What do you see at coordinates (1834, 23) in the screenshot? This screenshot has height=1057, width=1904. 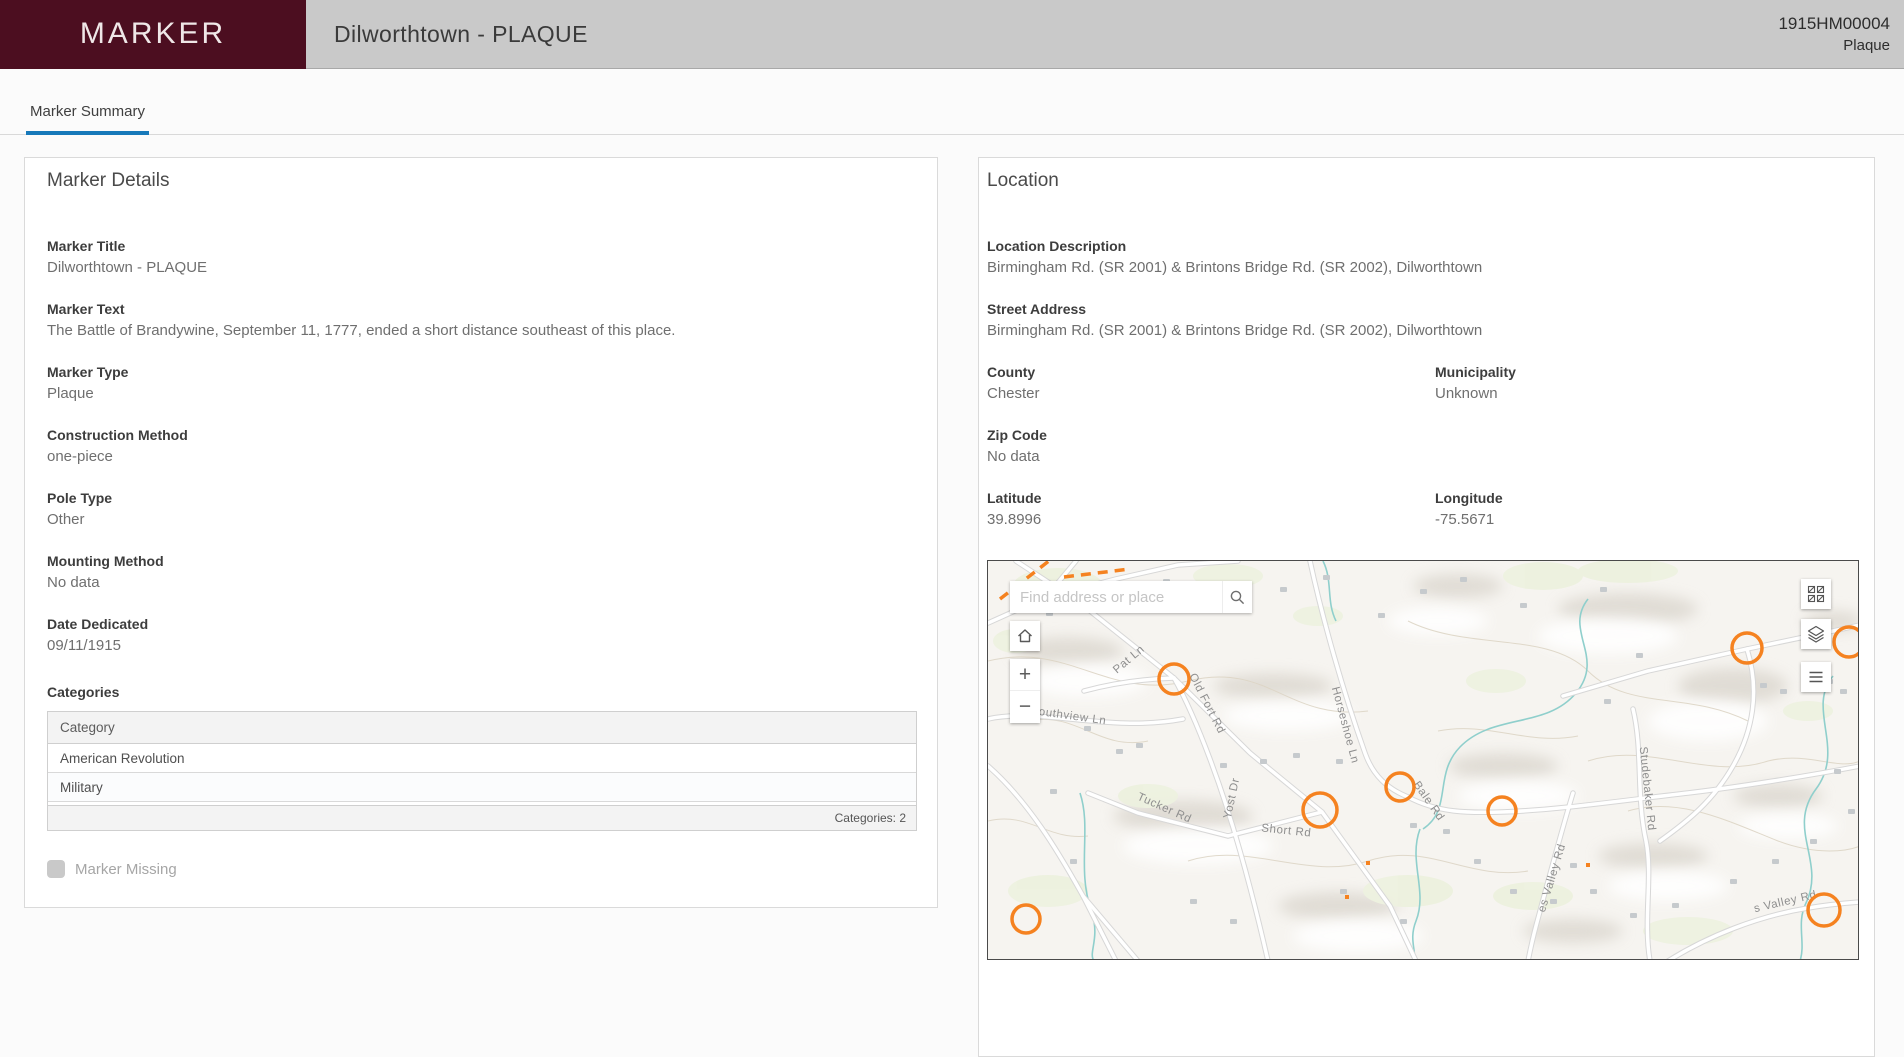 I see `record-id: 1915HM00004` at bounding box center [1834, 23].